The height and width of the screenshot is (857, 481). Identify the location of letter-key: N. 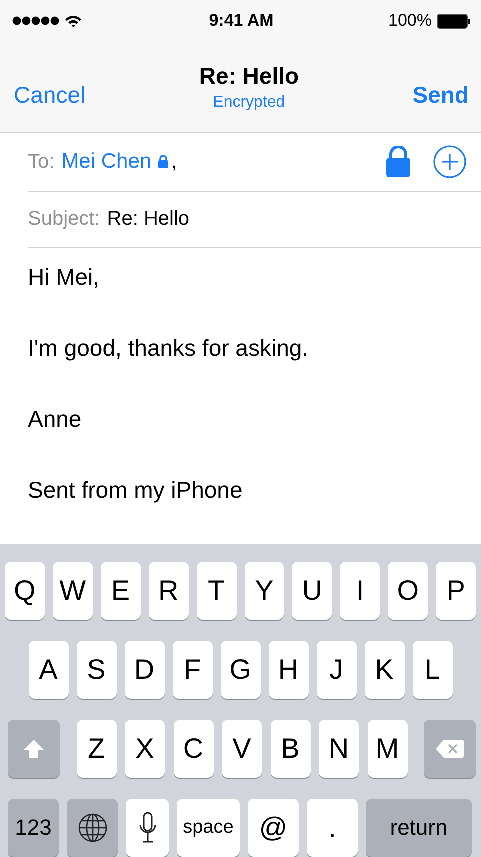
(339, 749).